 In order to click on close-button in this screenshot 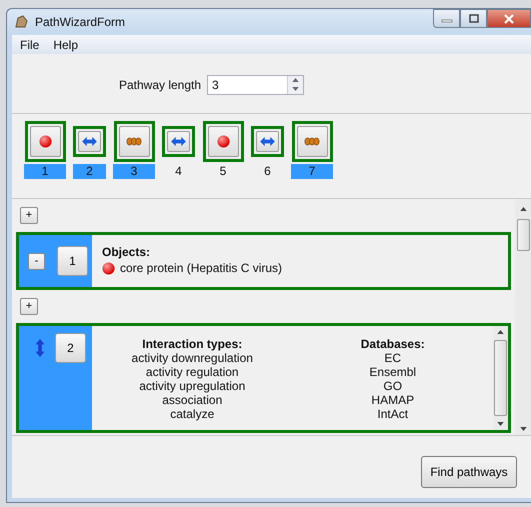, I will do `click(509, 18)`.